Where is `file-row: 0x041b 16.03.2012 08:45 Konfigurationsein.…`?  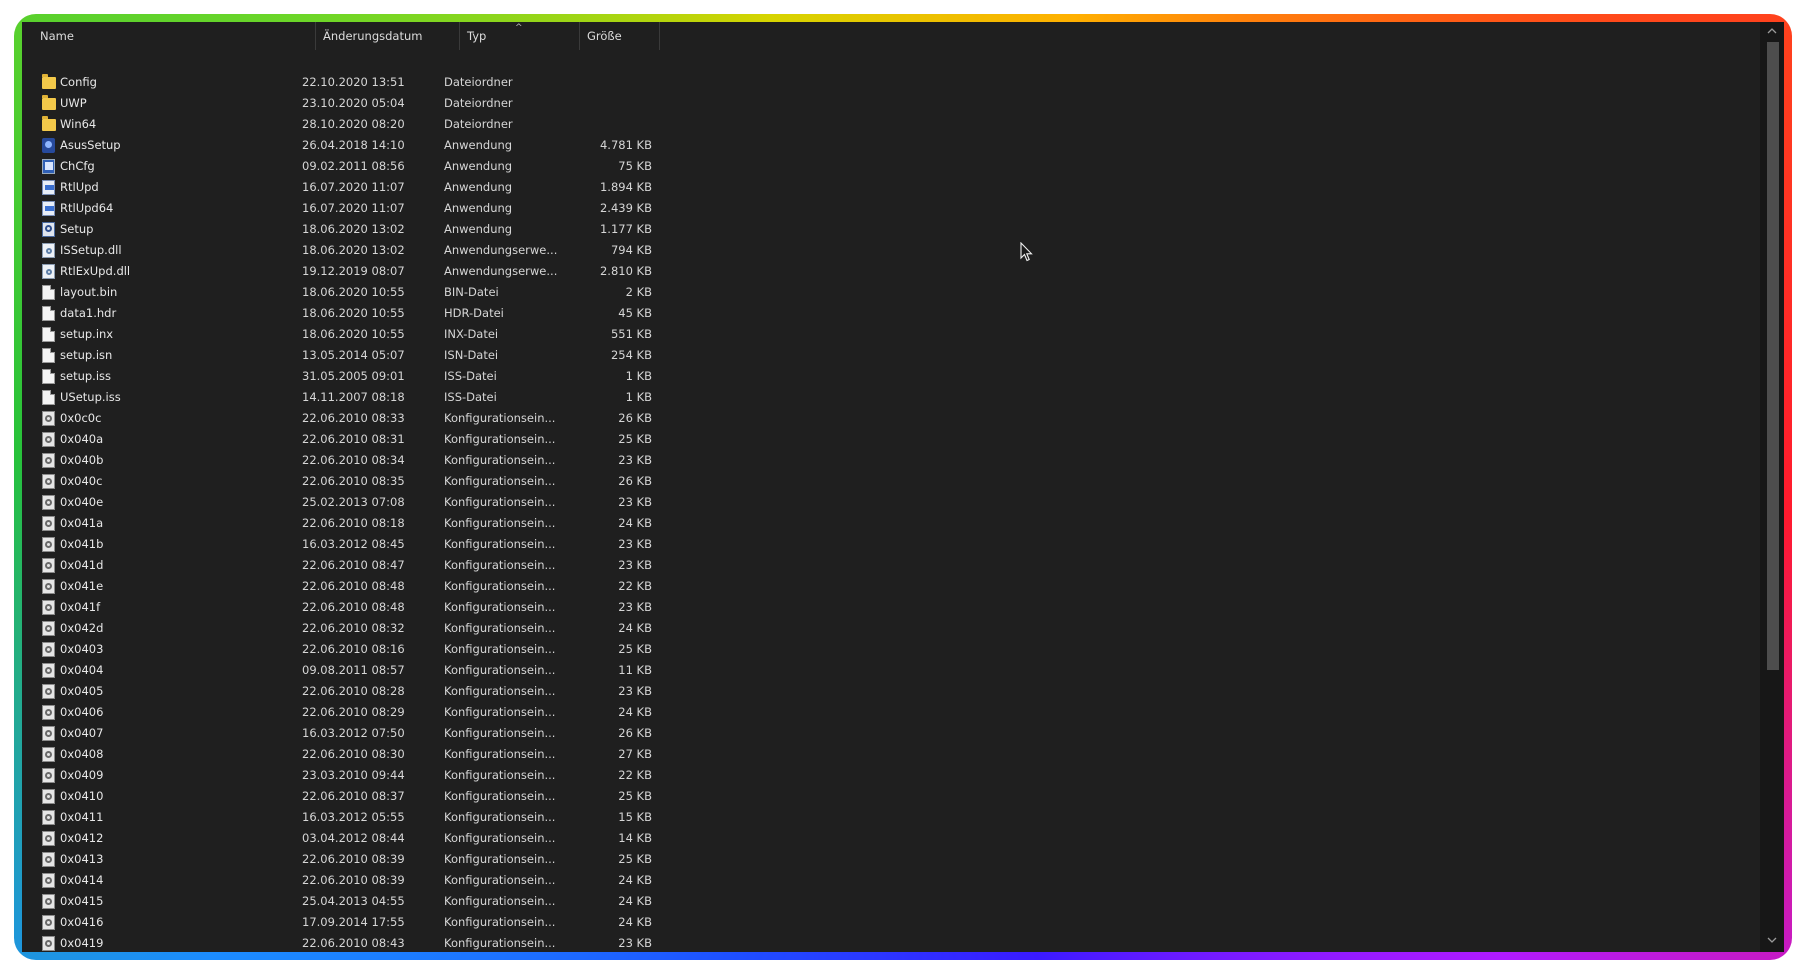
file-row: 0x041b 16.03.2012 08:45 Konfigurationsein.… is located at coordinates (891, 544).